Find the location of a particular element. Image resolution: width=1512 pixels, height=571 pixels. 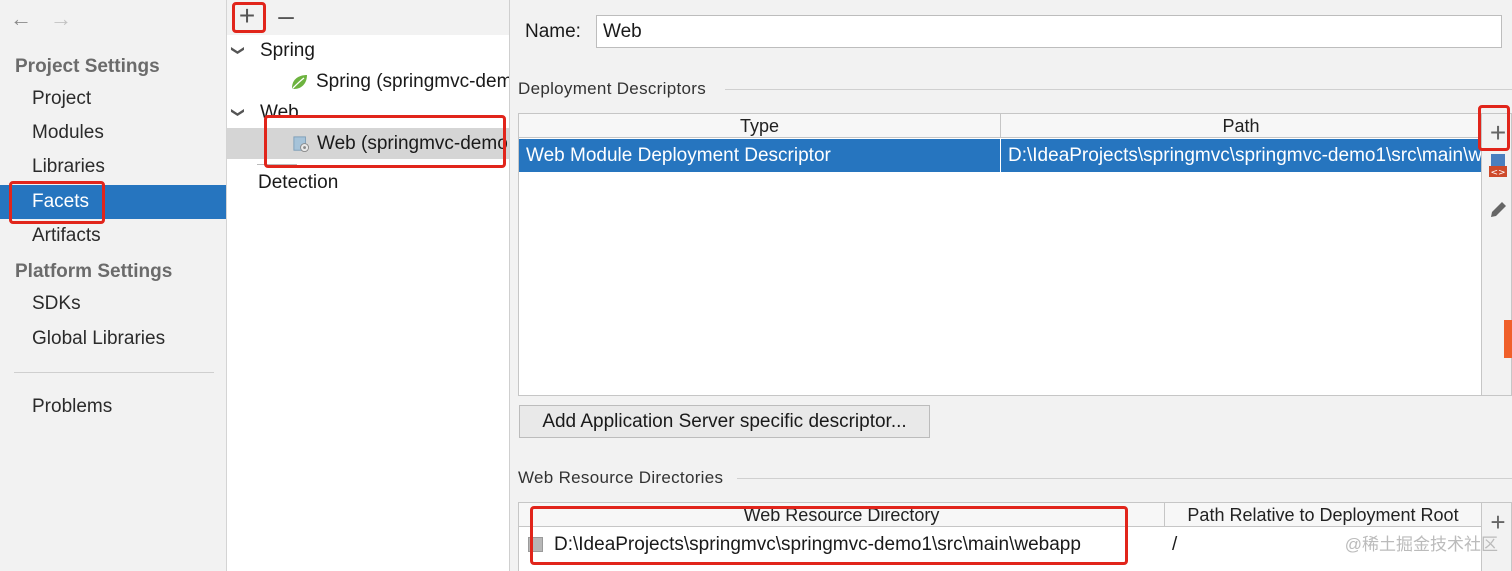

minus-icon: – is located at coordinates (286, 16).